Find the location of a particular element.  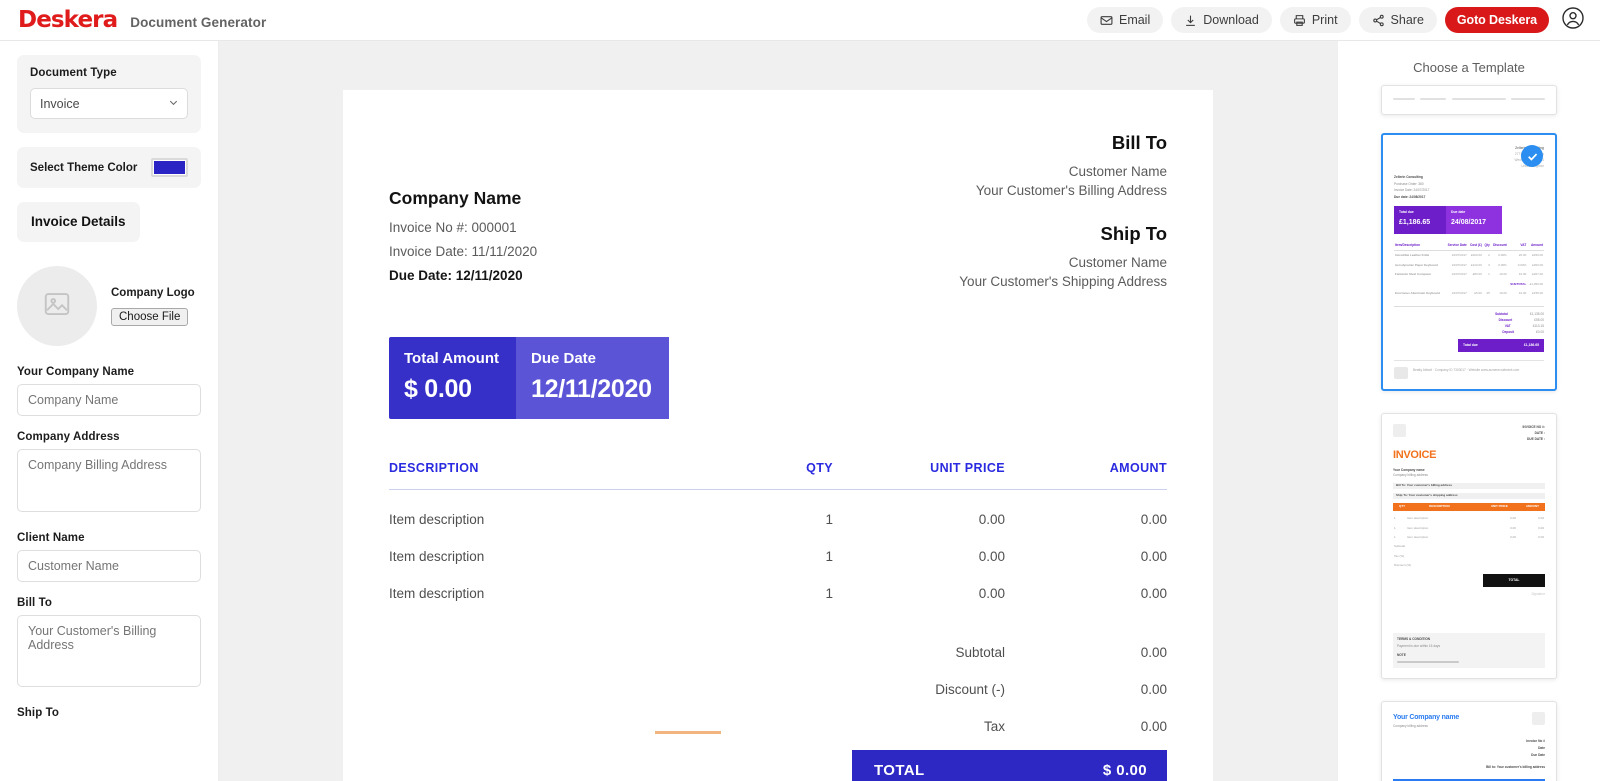

bill-to-address: Your Customer's Billing Address is located at coordinates (1071, 190).